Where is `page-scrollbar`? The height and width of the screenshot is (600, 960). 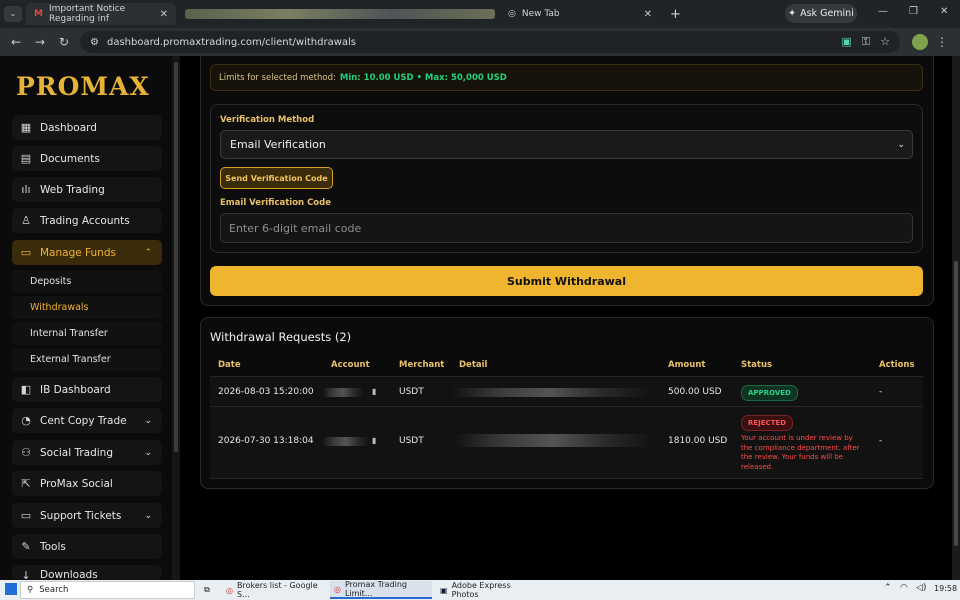
page-scrollbar is located at coordinates (956, 318).